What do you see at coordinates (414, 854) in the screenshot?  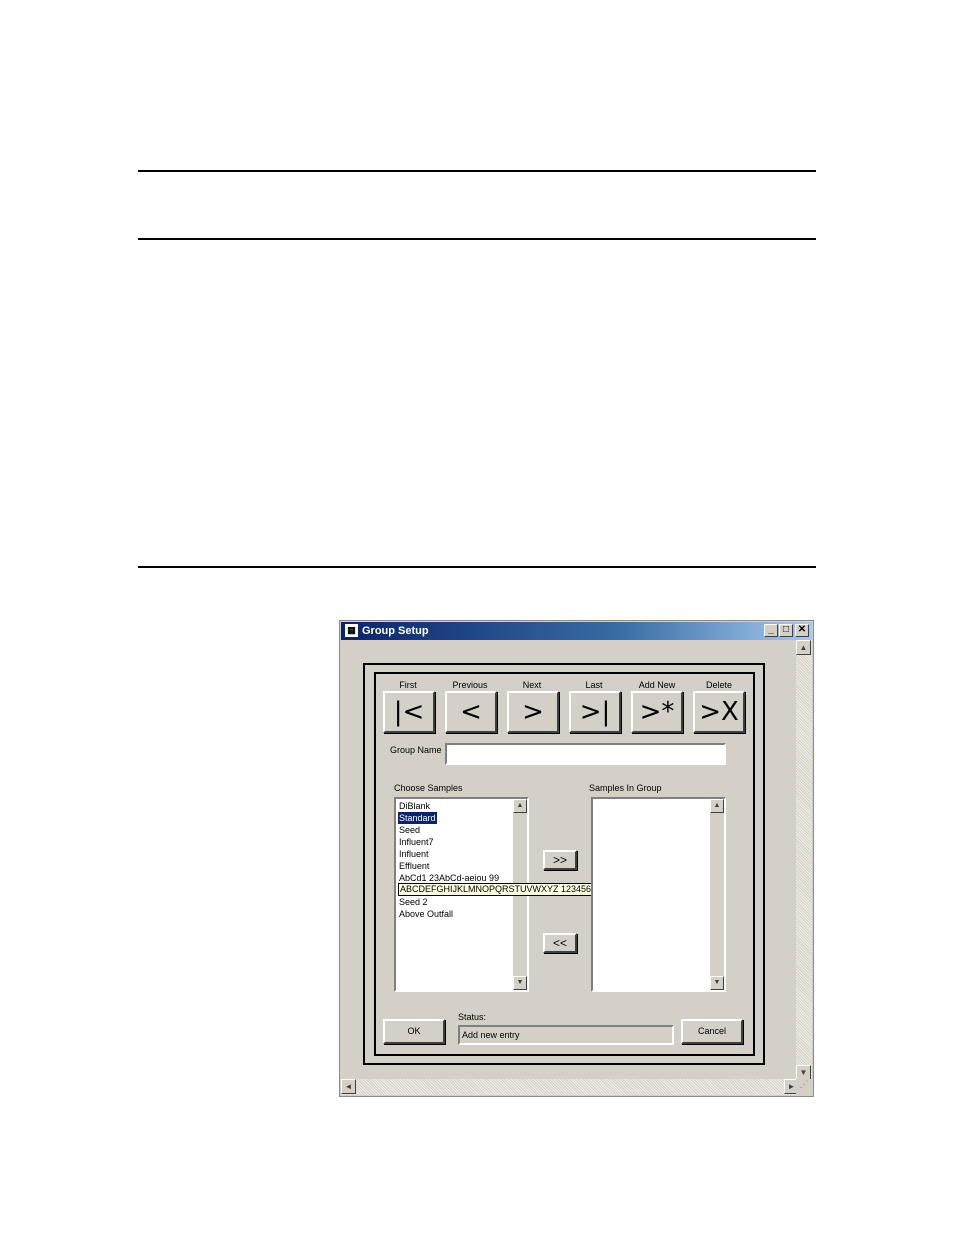 I see `list-item: Influent` at bounding box center [414, 854].